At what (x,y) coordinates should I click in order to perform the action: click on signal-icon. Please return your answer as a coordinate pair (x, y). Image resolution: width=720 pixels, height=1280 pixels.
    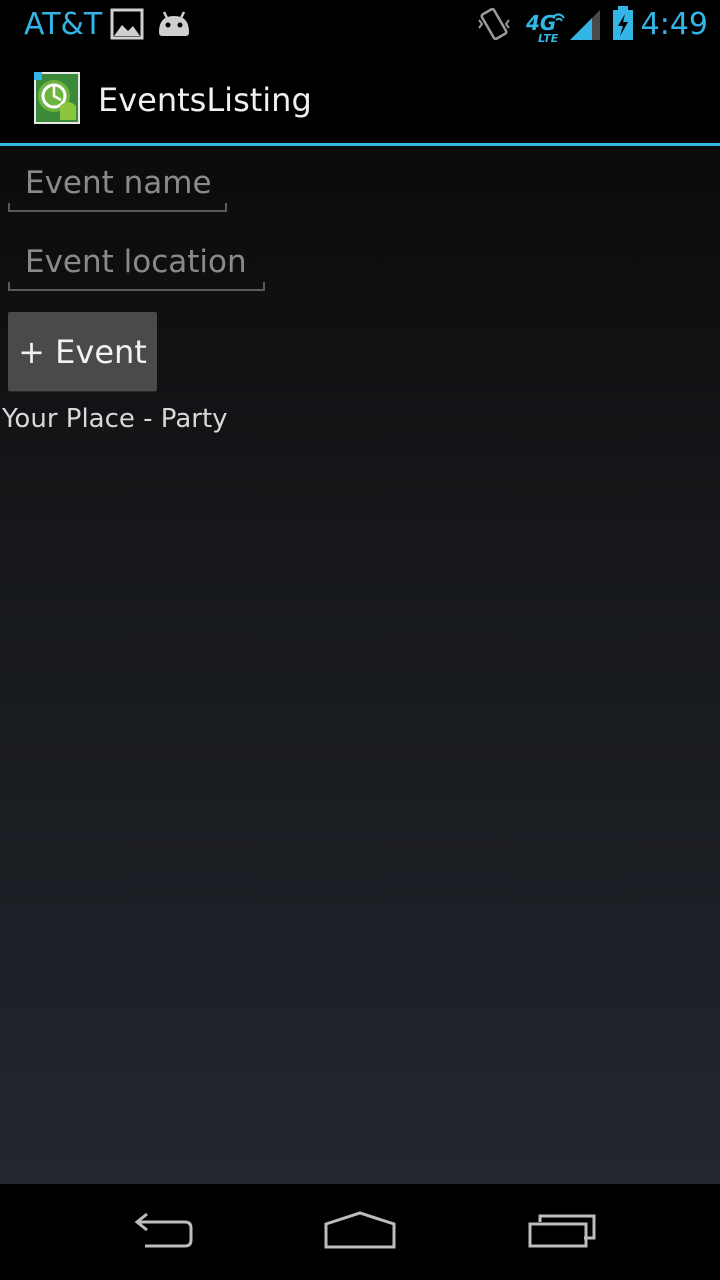
    Looking at the image, I should click on (585, 27).